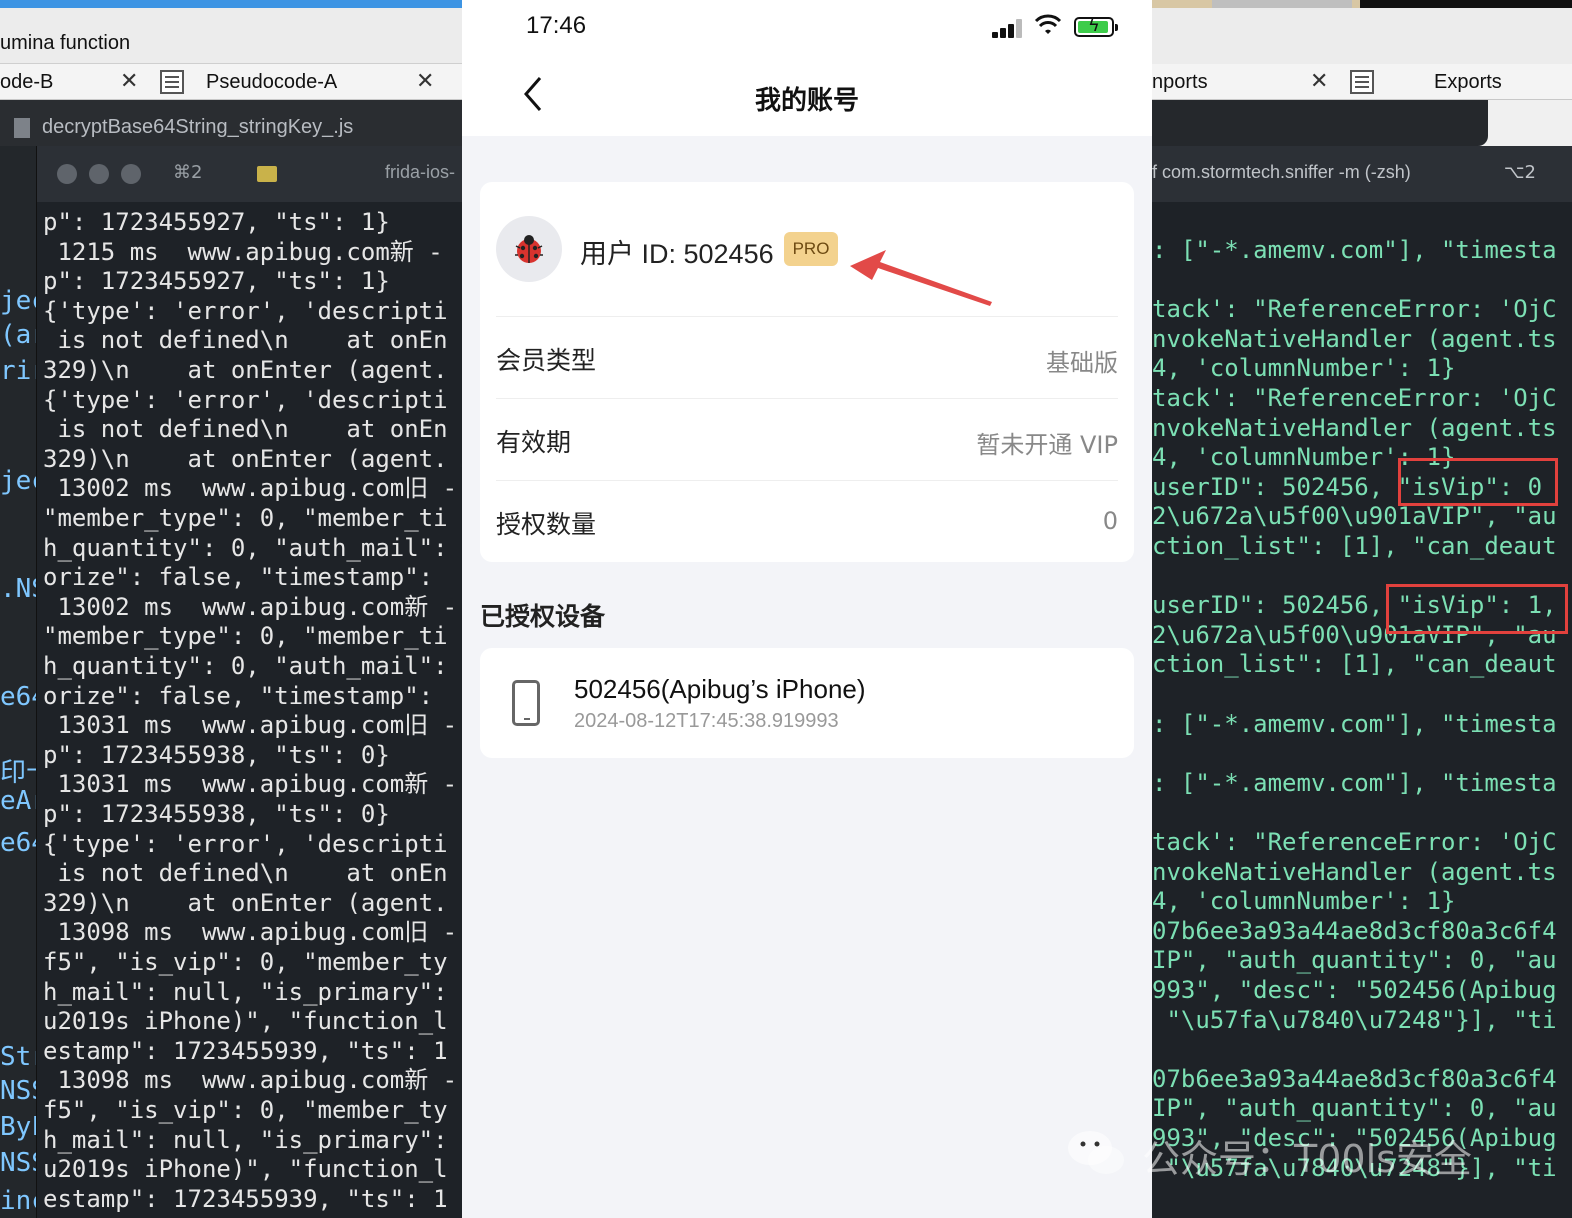 This screenshot has width=1572, height=1218. Describe the element at coordinates (921, 278) in the screenshot. I see `annotation-arrow` at that location.